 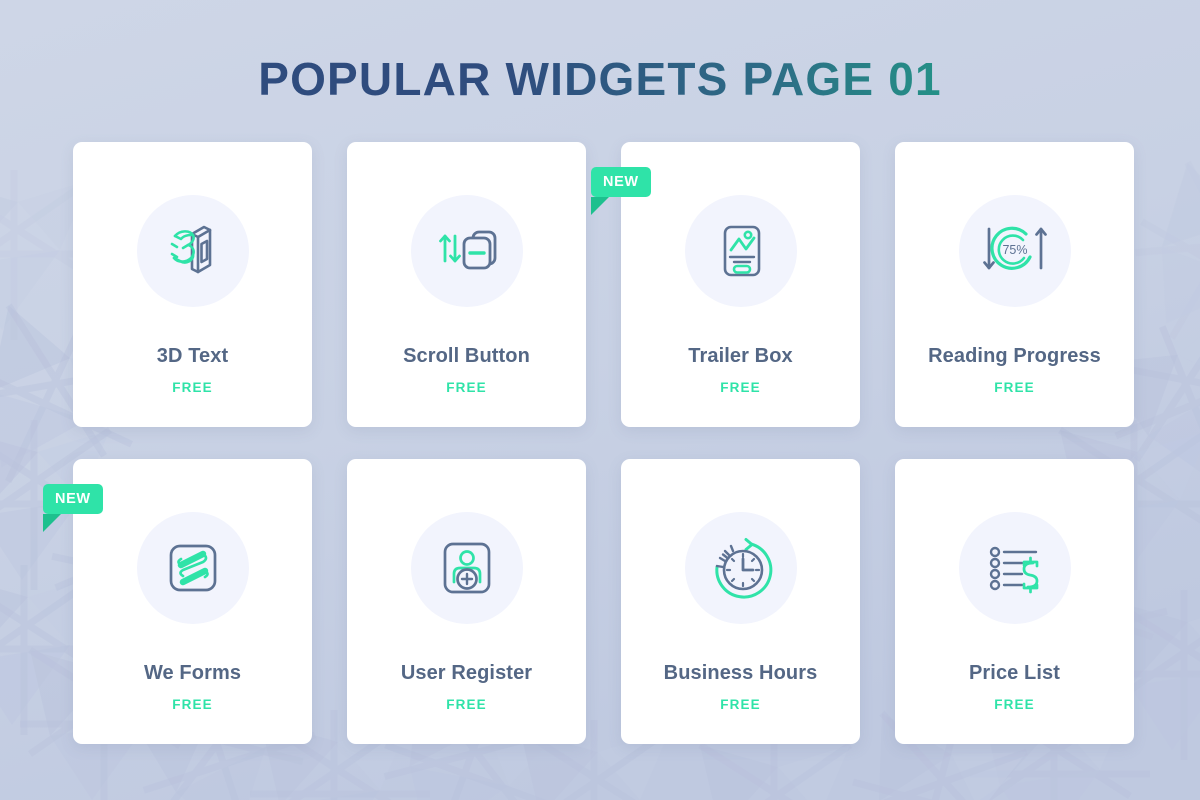 I want to click on widget-title: Scroll Button, so click(x=466, y=356).